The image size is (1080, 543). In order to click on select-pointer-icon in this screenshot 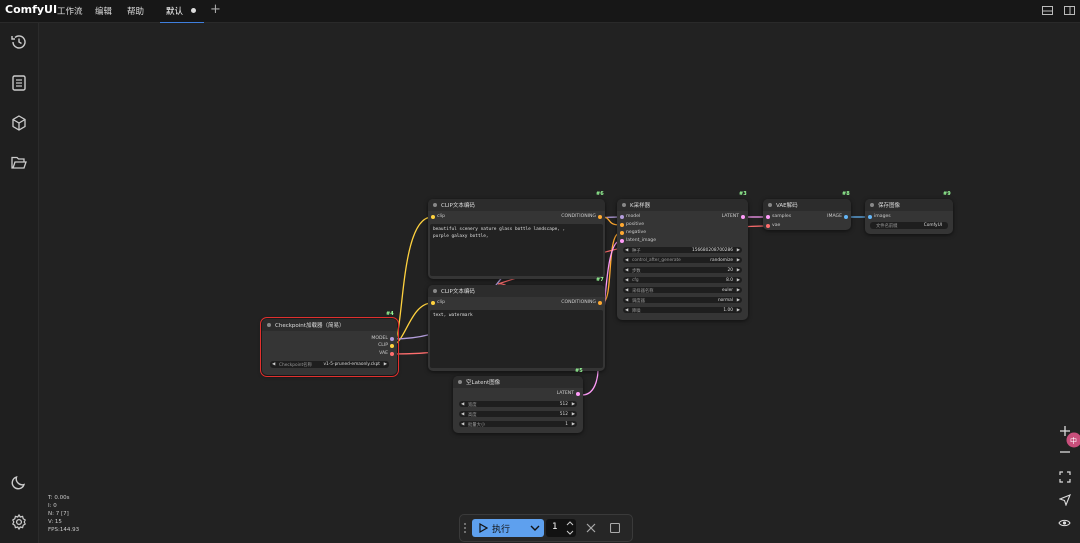, I will do `click(1065, 500)`.